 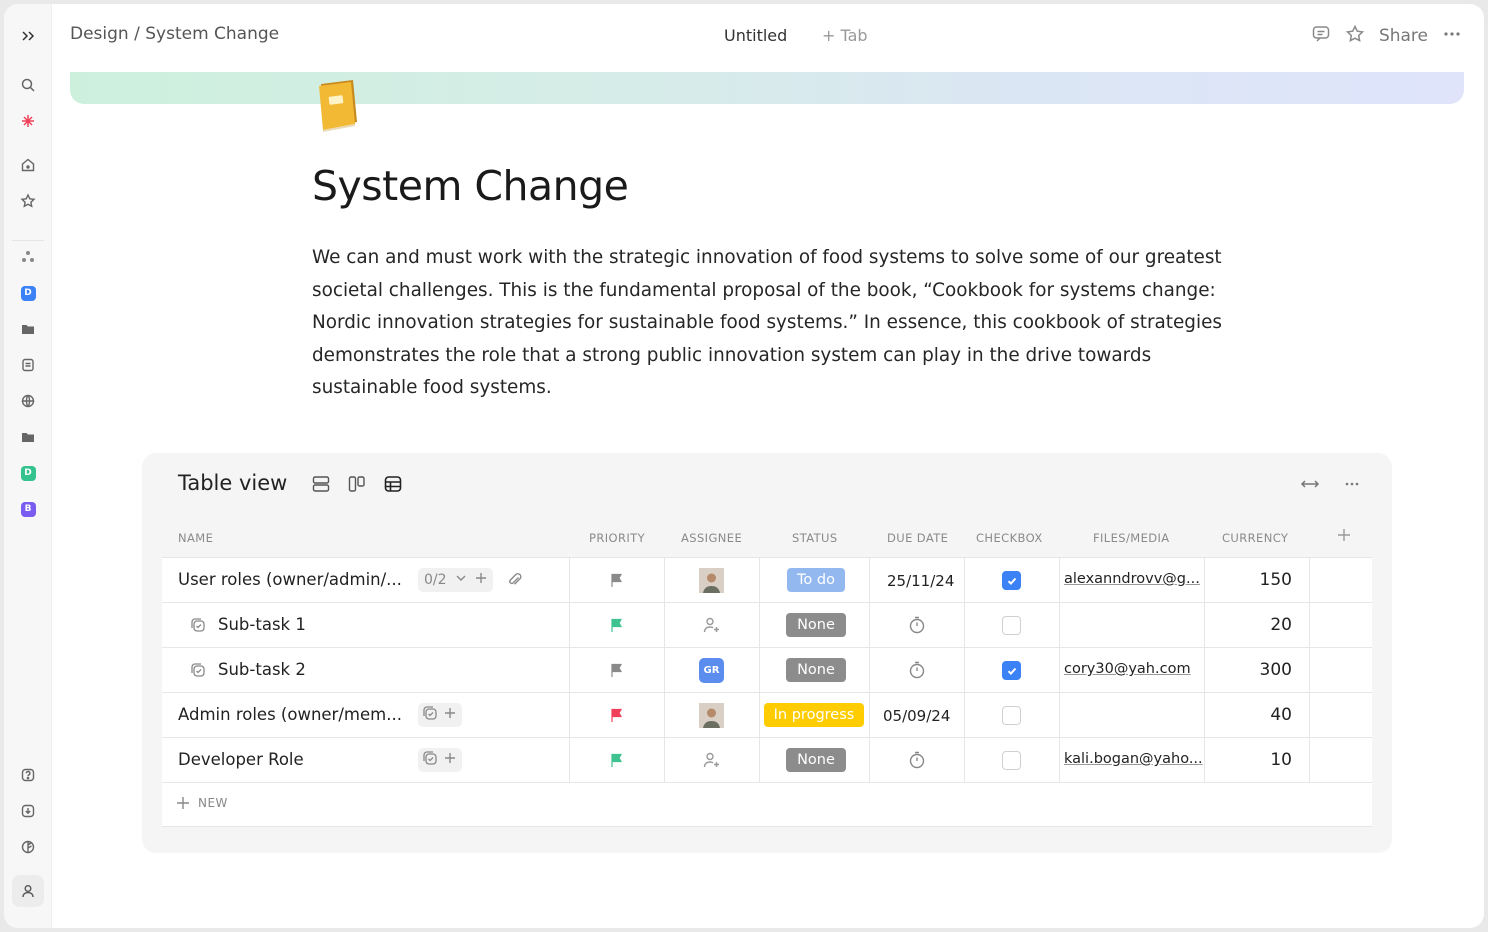 What do you see at coordinates (28, 509) in the screenshot?
I see `space-b-purple: B` at bounding box center [28, 509].